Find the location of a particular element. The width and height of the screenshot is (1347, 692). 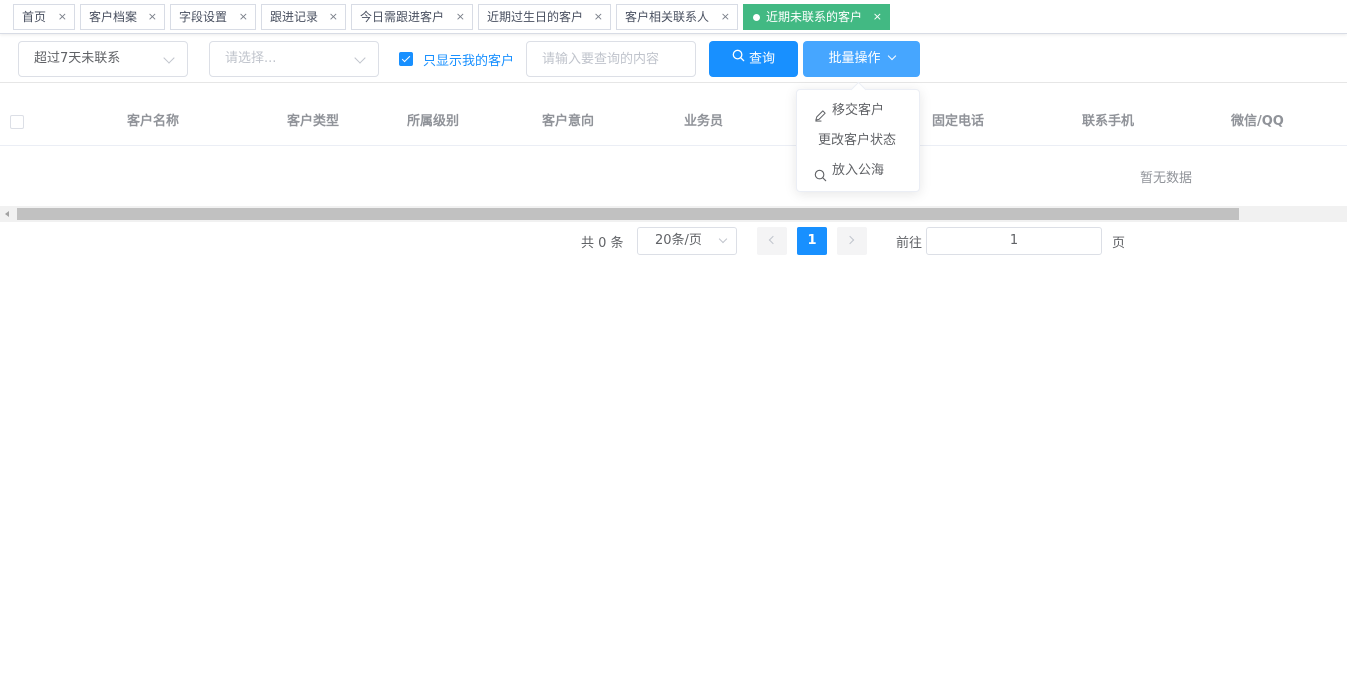

tab-label: 首页 is located at coordinates (34, 17).